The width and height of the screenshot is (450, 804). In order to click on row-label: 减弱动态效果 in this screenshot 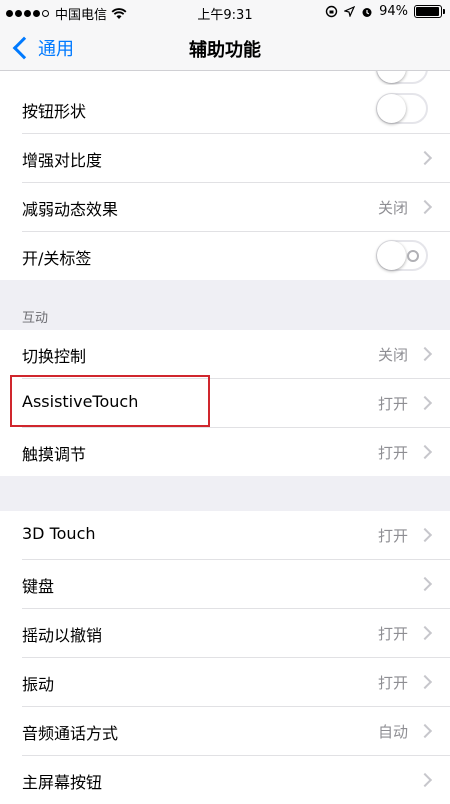, I will do `click(70, 209)`.